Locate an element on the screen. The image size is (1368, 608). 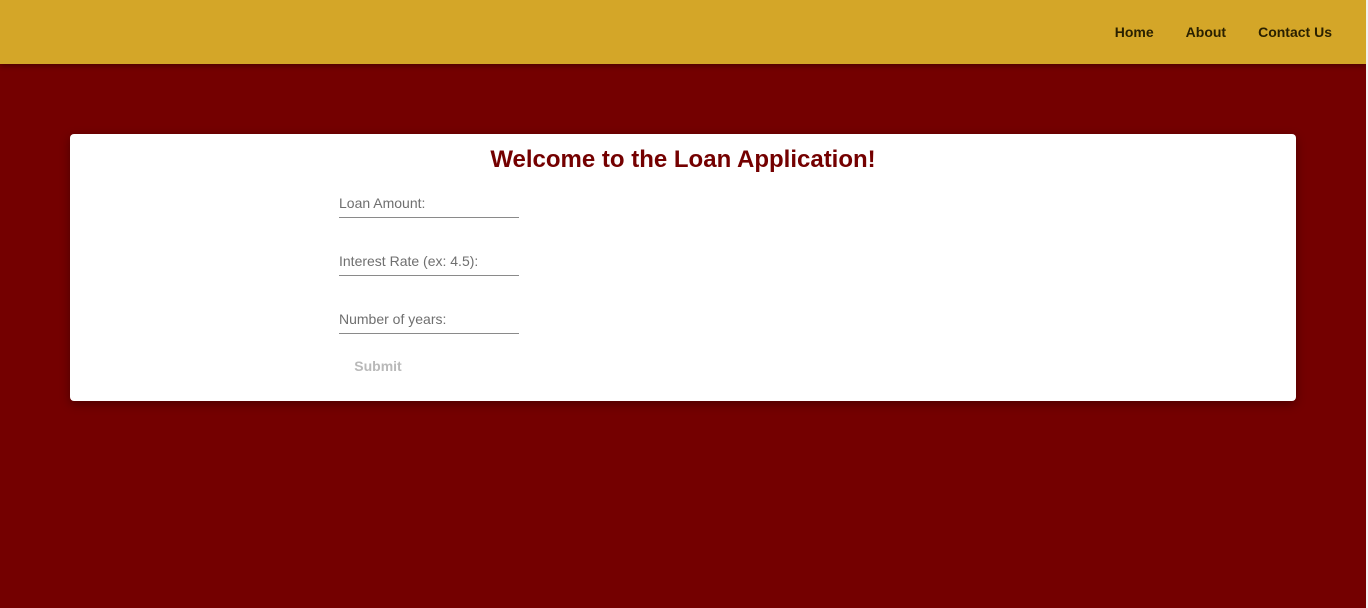
interest-rate-input is located at coordinates (429, 261).